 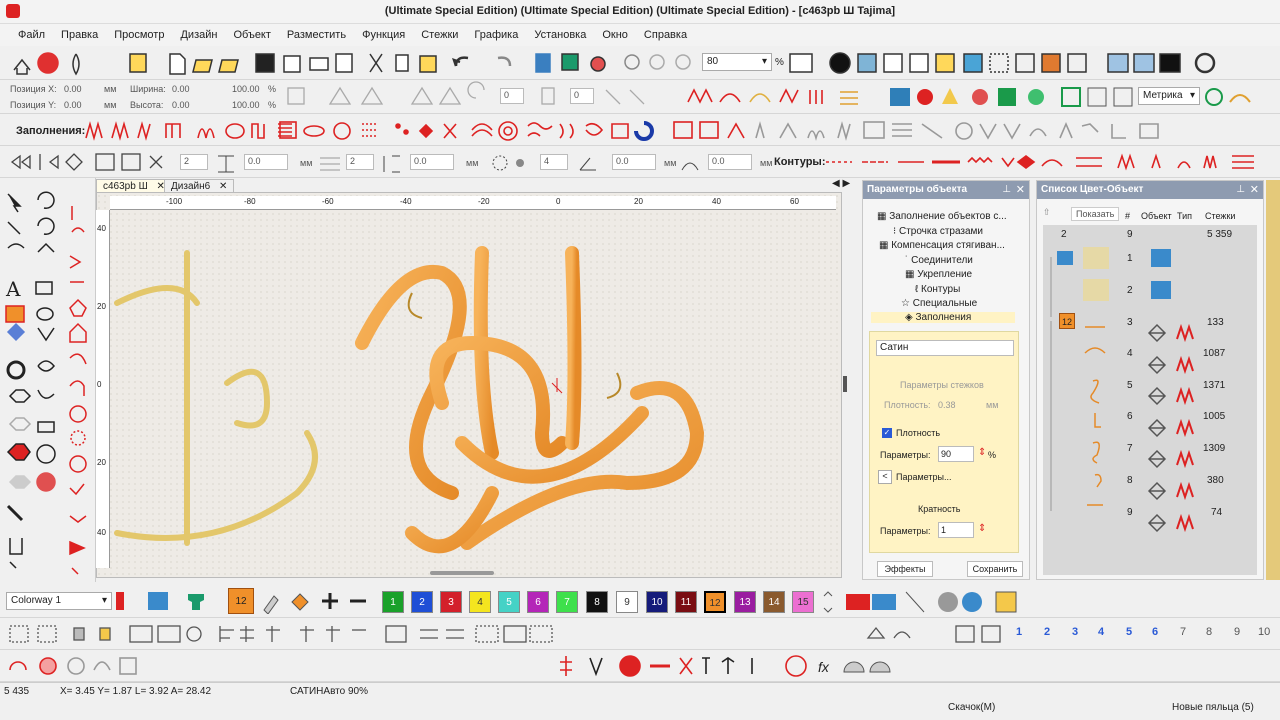 I want to click on hoop-num-7: 7, so click(x=1183, y=632).